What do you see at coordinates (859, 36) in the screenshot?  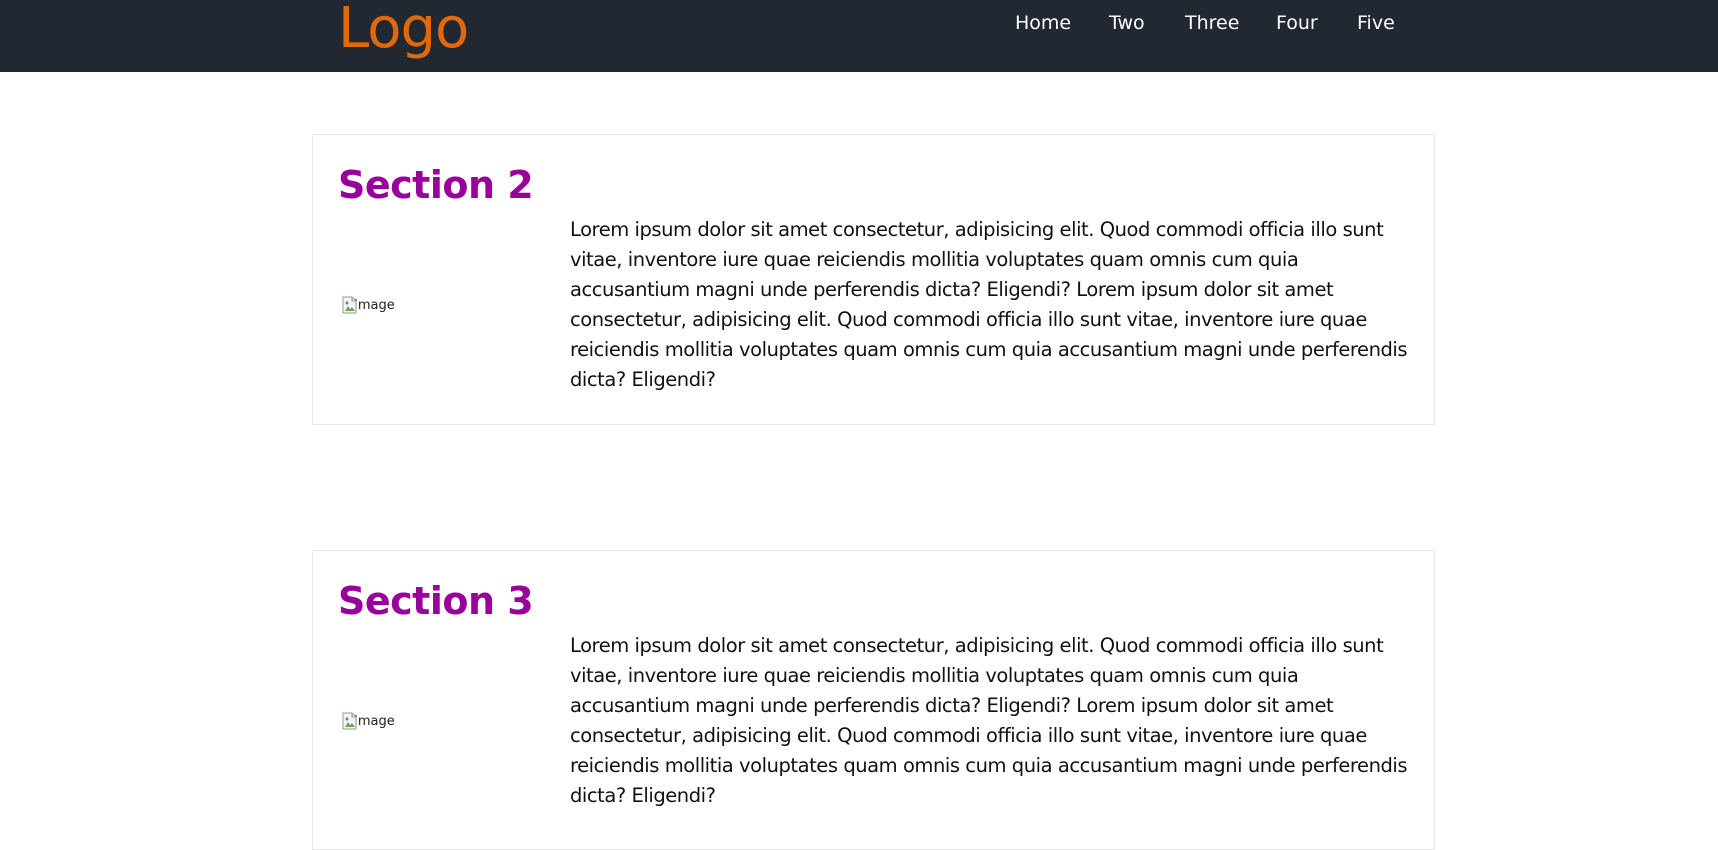 I see `top-navbar: Logo Home Two Three Four Five` at bounding box center [859, 36].